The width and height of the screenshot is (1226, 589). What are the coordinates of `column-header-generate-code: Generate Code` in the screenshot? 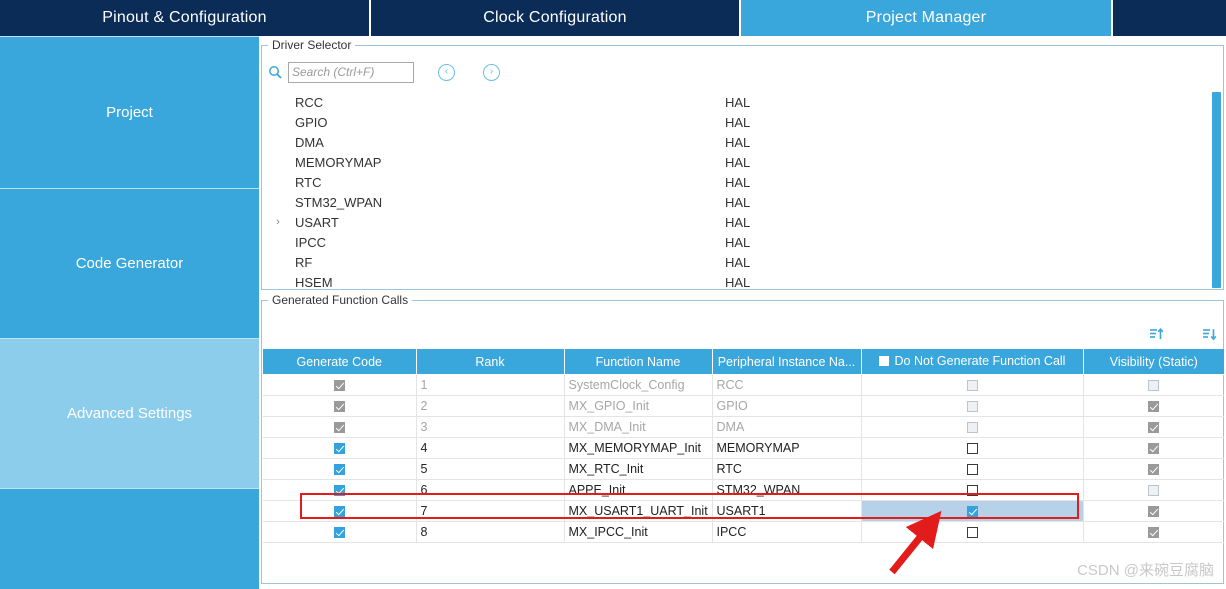 It's located at (340, 362).